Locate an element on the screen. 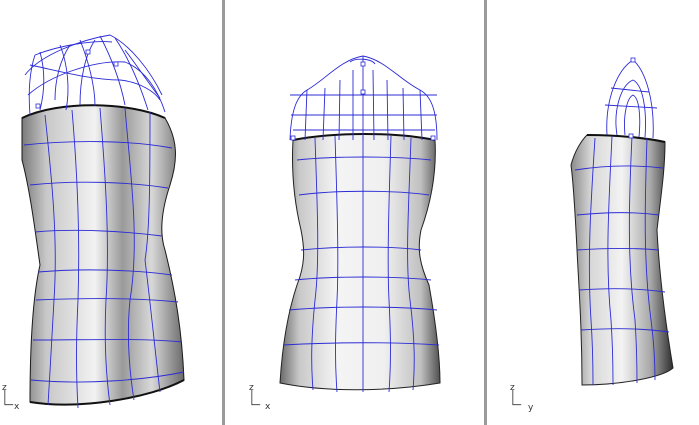 The height and width of the screenshot is (425, 699). dress-model-right is located at coordinates (622, 221).